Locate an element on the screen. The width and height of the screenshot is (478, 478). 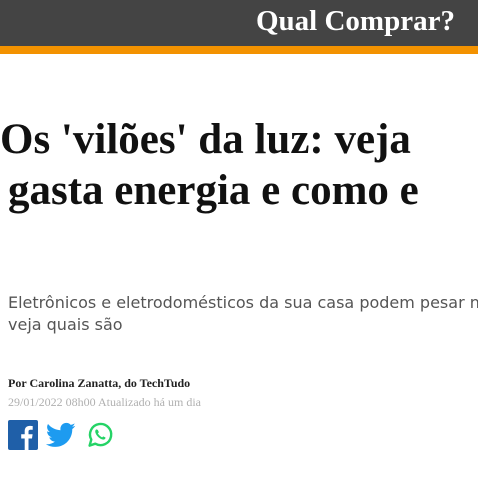
publish-date: 29/01/2022 08h00 Atualizado há um dia is located at coordinates (104, 402).